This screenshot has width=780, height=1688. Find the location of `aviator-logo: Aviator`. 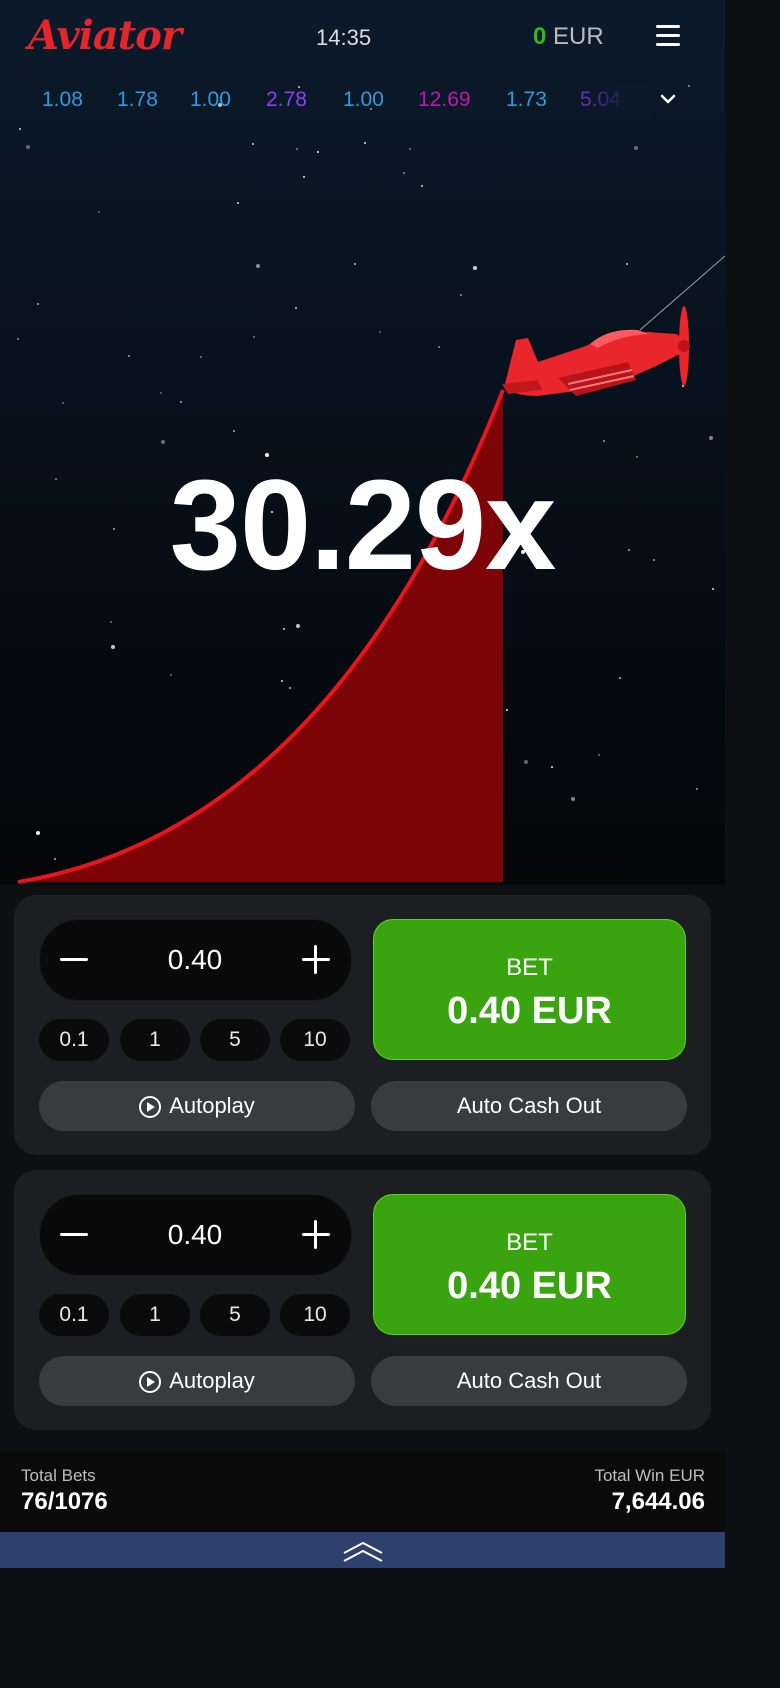

aviator-logo: Aviator is located at coordinates (105, 35).